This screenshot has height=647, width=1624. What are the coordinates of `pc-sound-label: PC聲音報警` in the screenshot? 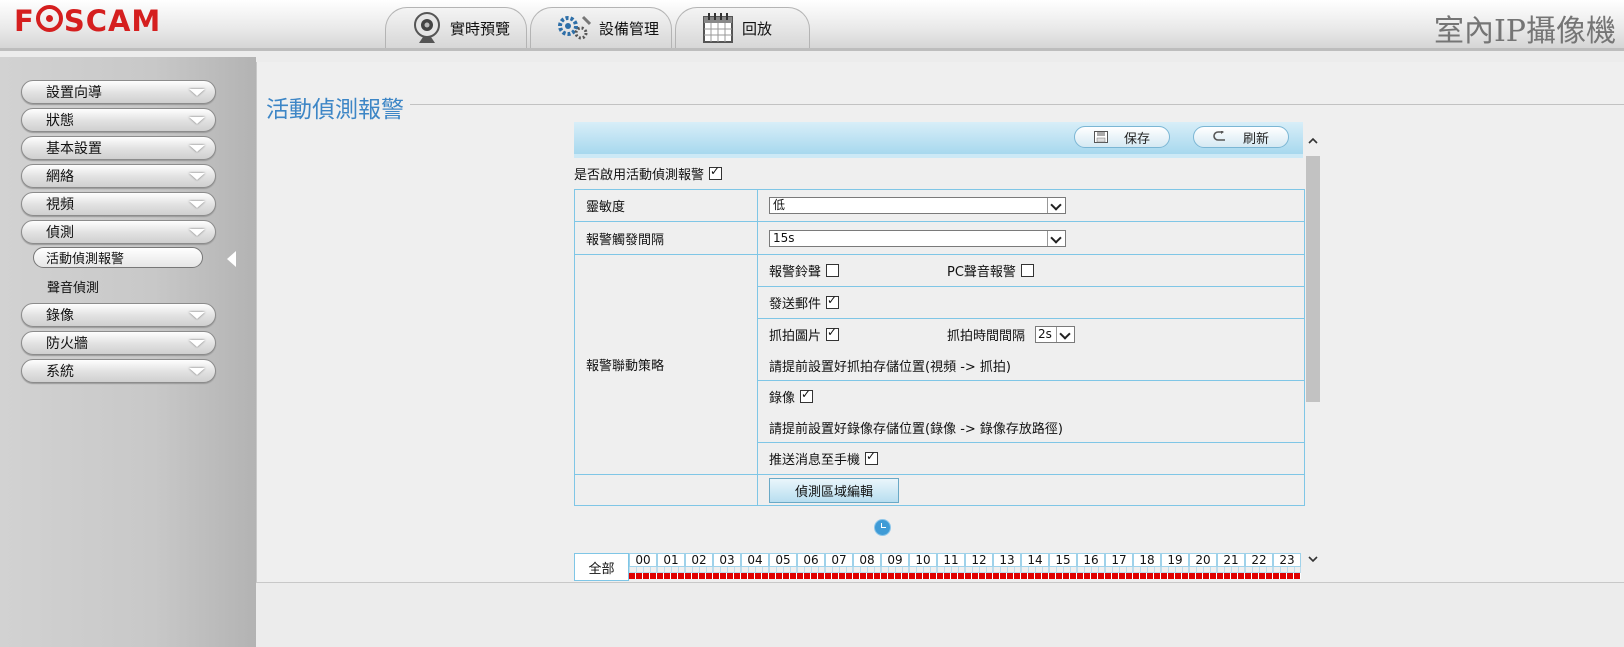 It's located at (981, 272).